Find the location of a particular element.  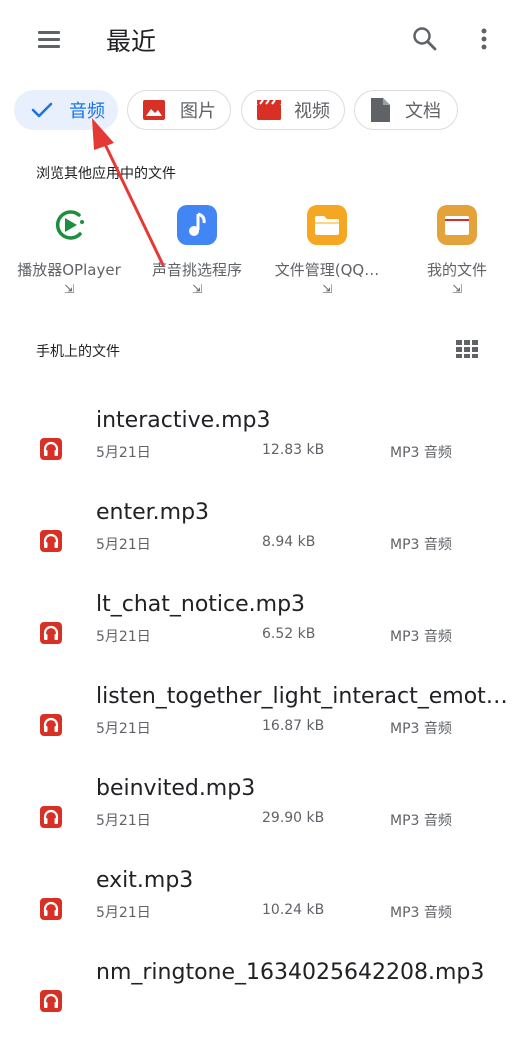

file-row: beinvited.mp3 5月21日 29.90 kB MP3 音频 is located at coordinates (265, 822).